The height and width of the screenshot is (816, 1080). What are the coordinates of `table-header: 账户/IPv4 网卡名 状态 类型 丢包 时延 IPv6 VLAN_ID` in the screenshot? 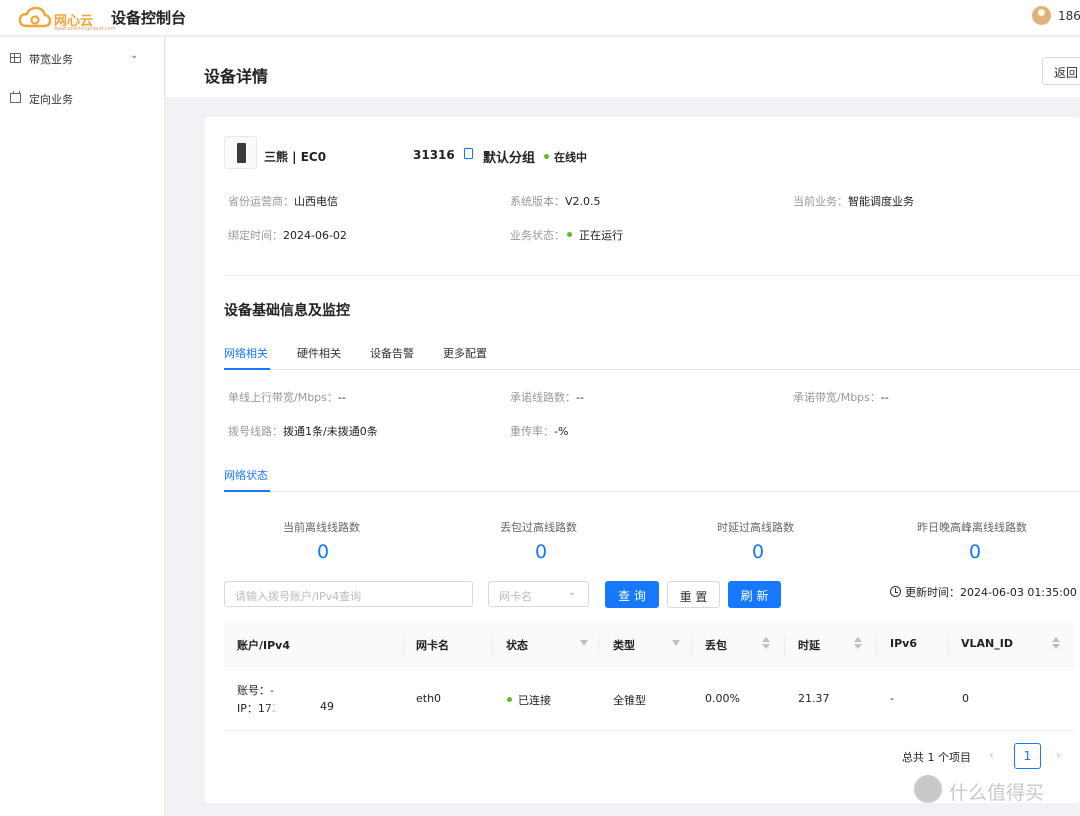 It's located at (649, 645).